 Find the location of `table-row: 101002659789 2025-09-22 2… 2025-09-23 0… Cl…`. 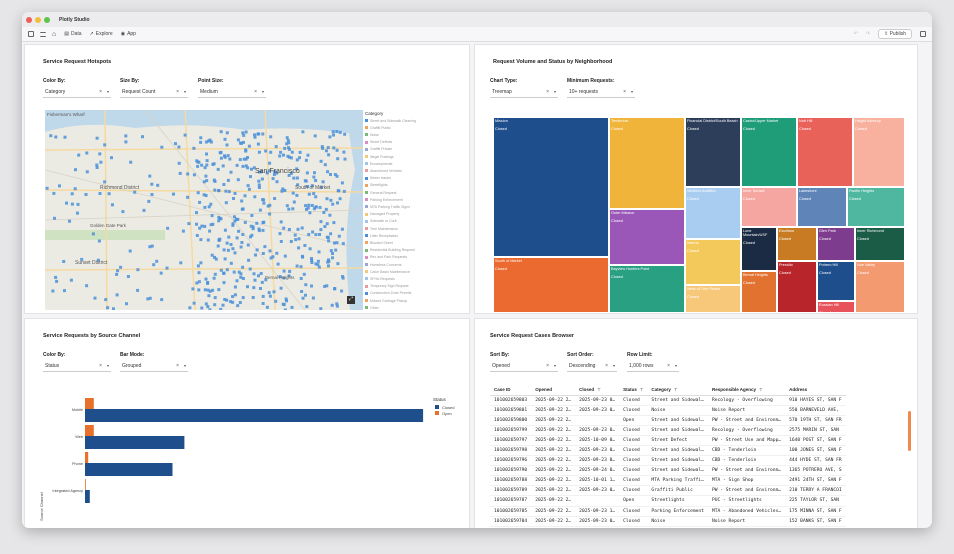

table-row: 101002659789 2025-09-22 2… 2025-09-23 0… Cl… is located at coordinates (668, 491).